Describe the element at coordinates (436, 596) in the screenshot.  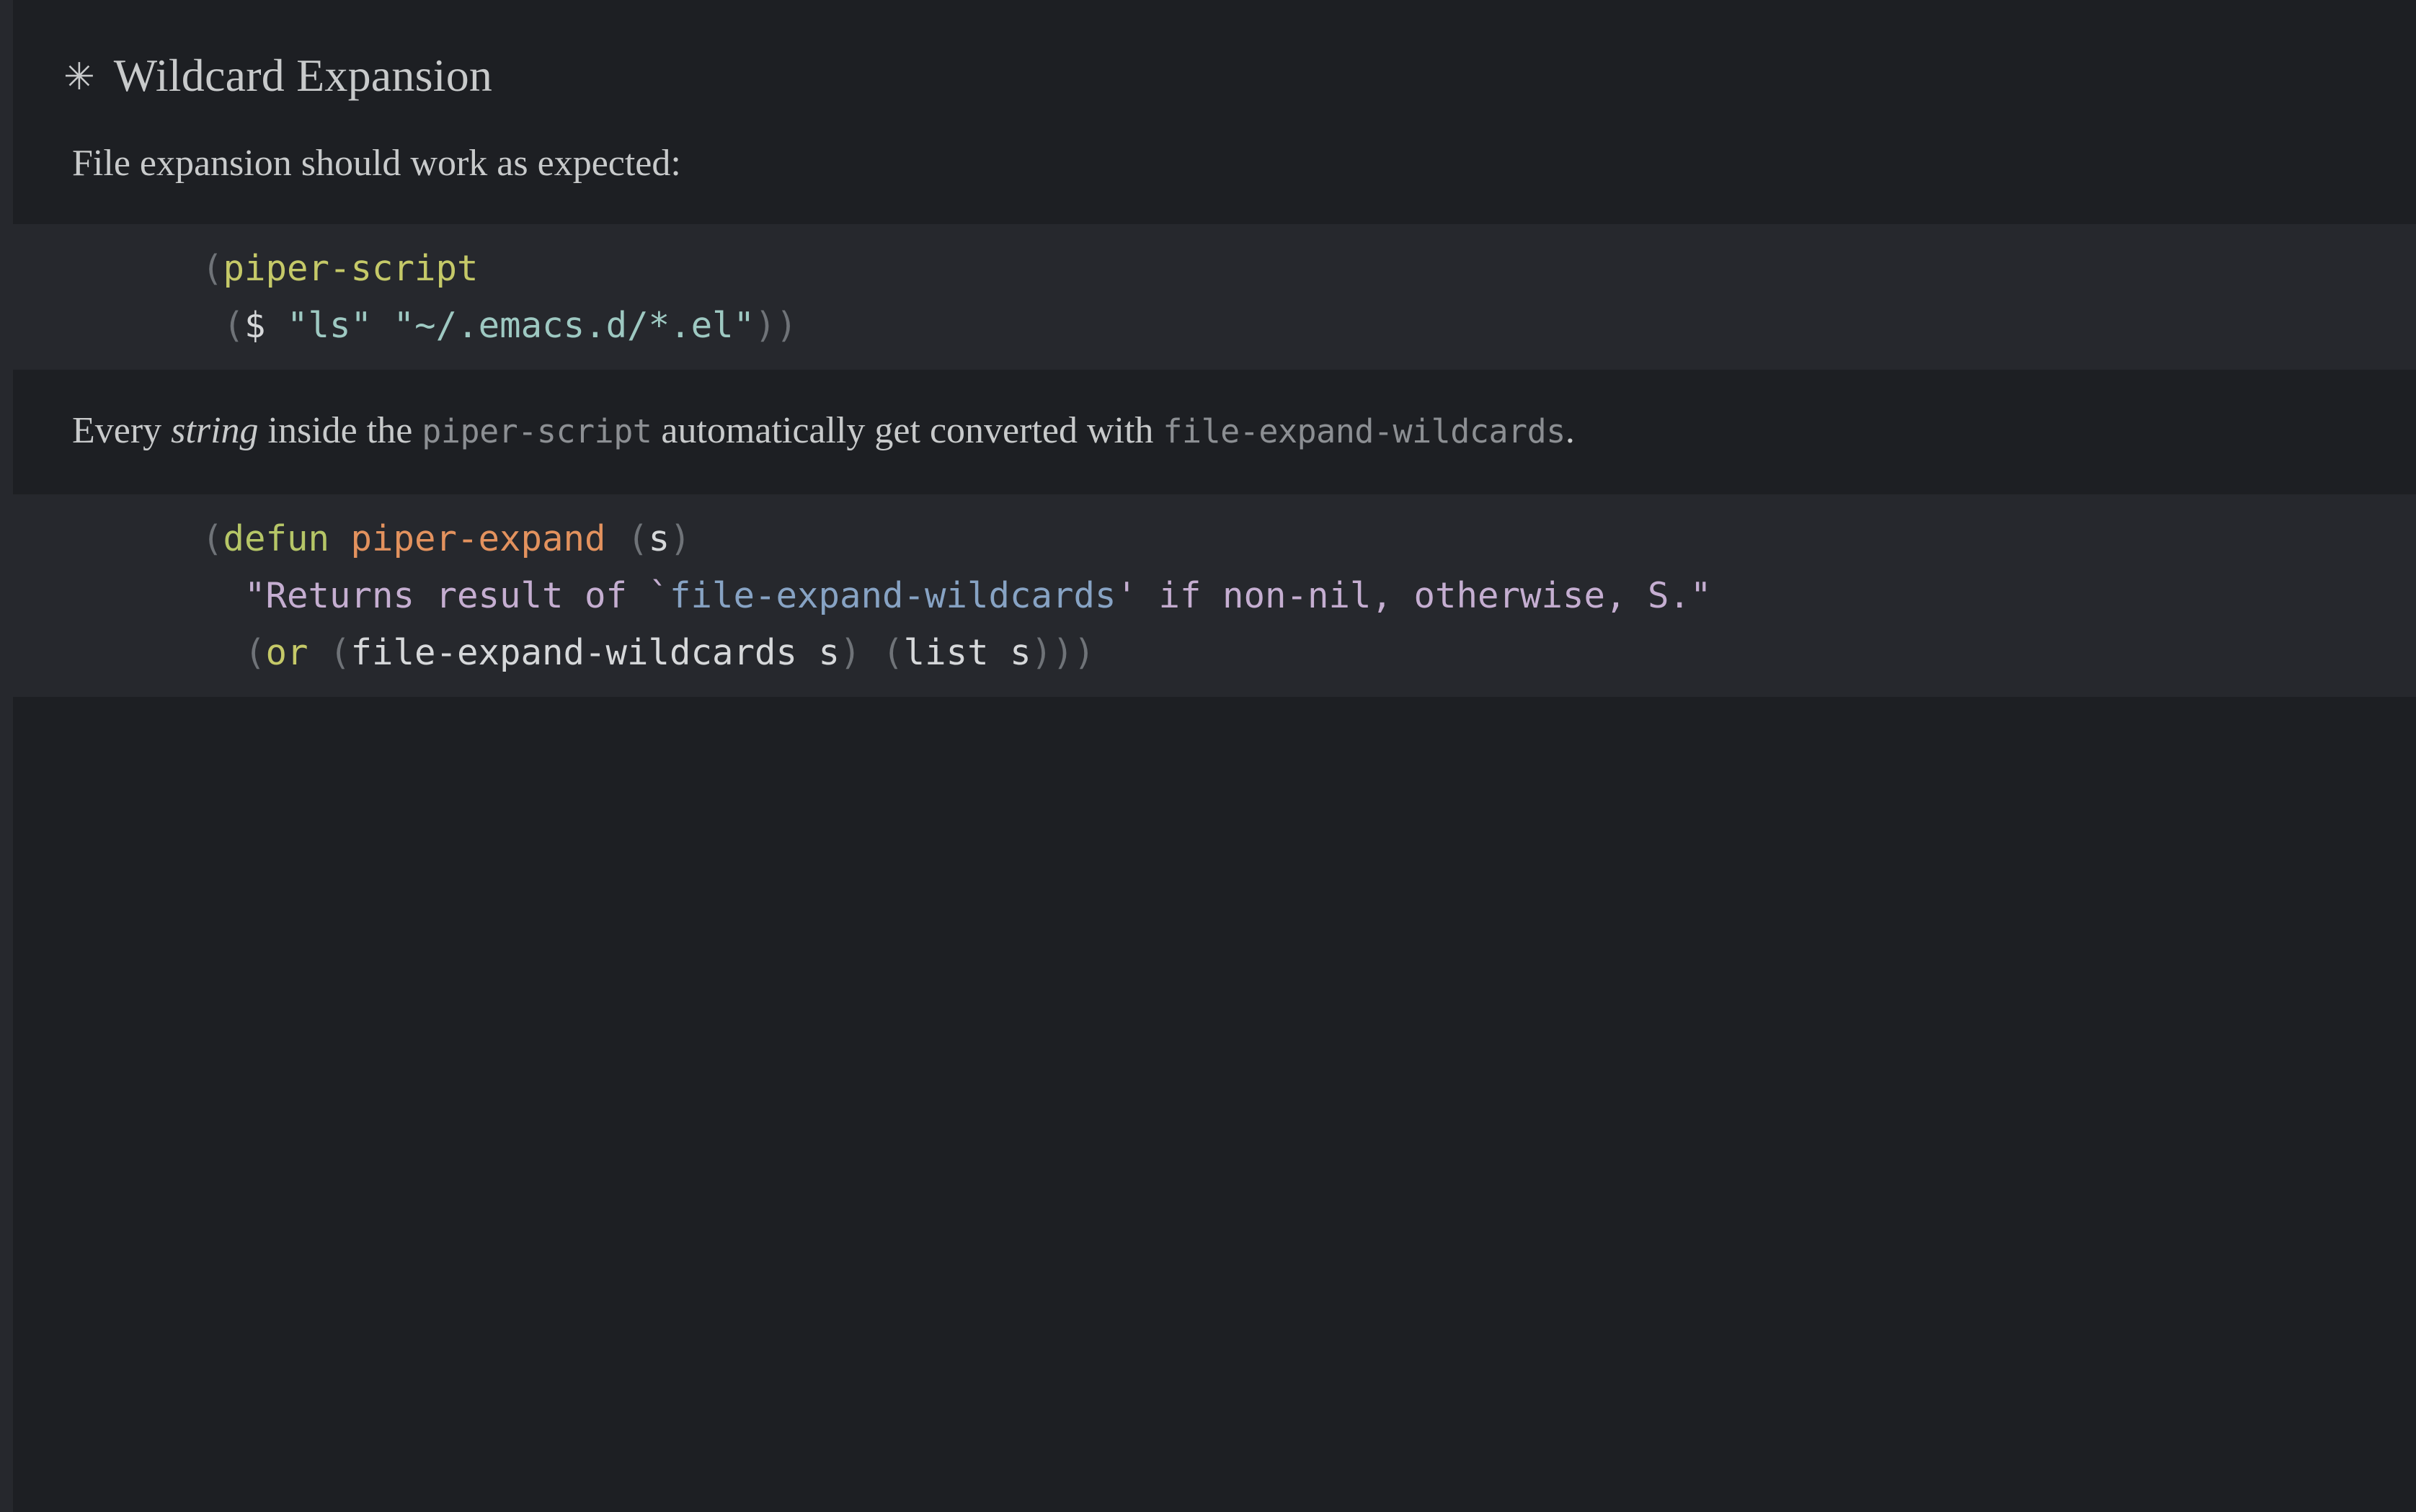
I see `code-token: "Returns result of `` at that location.